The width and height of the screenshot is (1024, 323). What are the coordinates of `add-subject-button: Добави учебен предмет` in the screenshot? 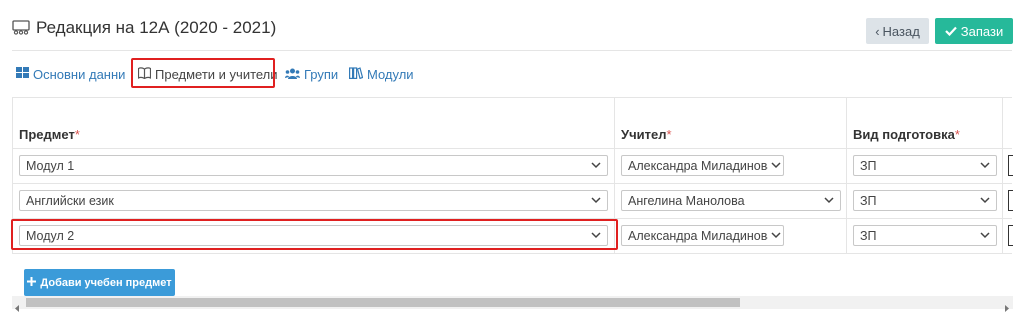 It's located at (99, 282).